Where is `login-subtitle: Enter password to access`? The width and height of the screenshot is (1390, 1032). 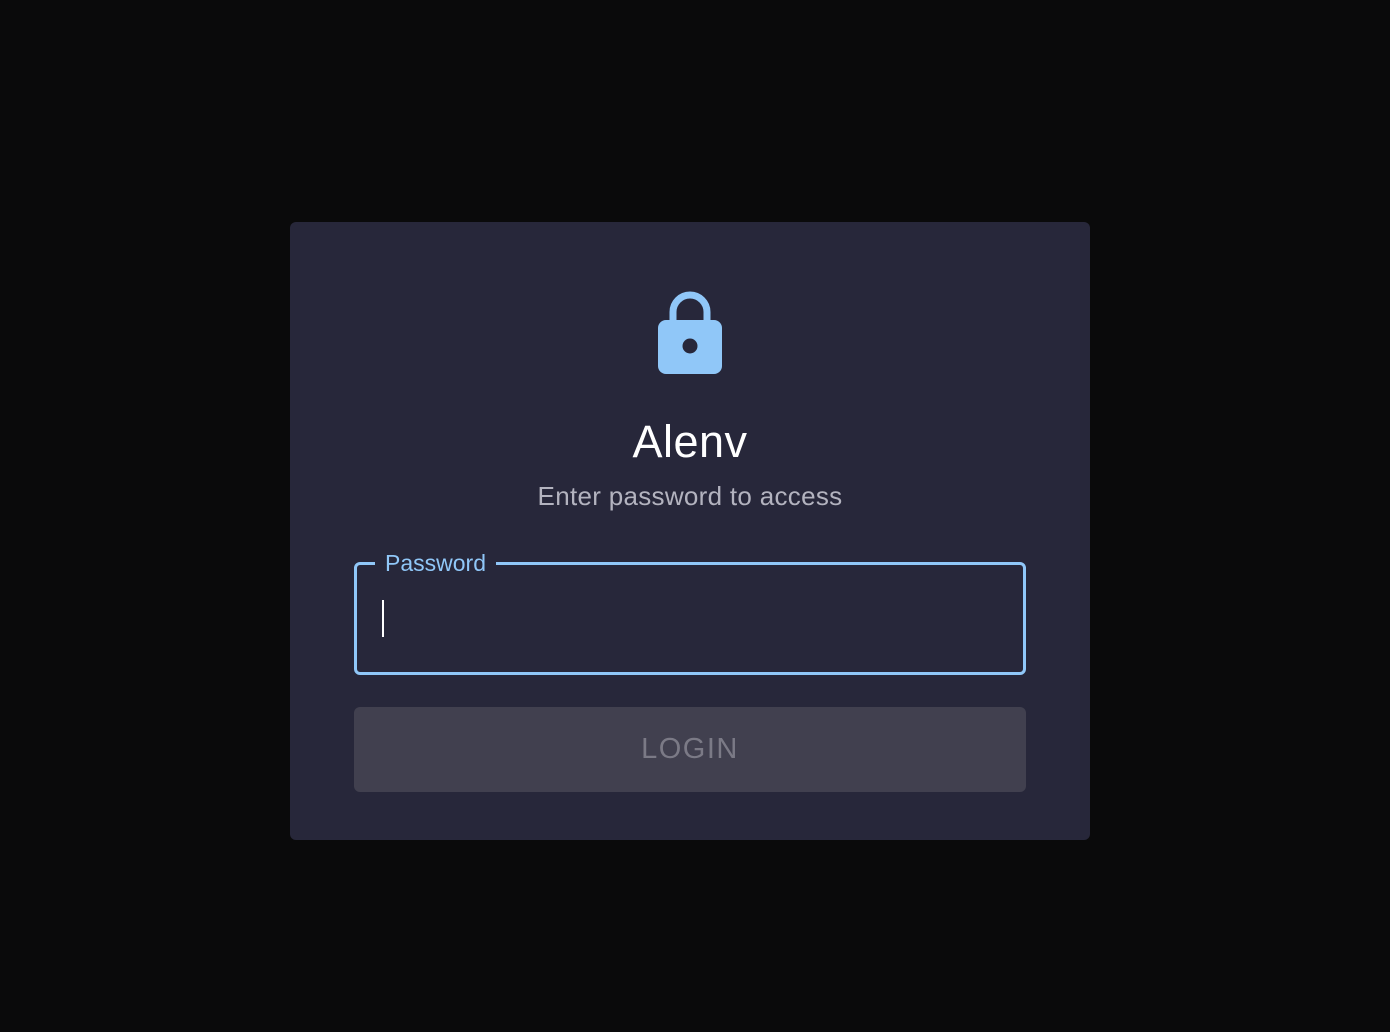 login-subtitle: Enter password to access is located at coordinates (690, 496).